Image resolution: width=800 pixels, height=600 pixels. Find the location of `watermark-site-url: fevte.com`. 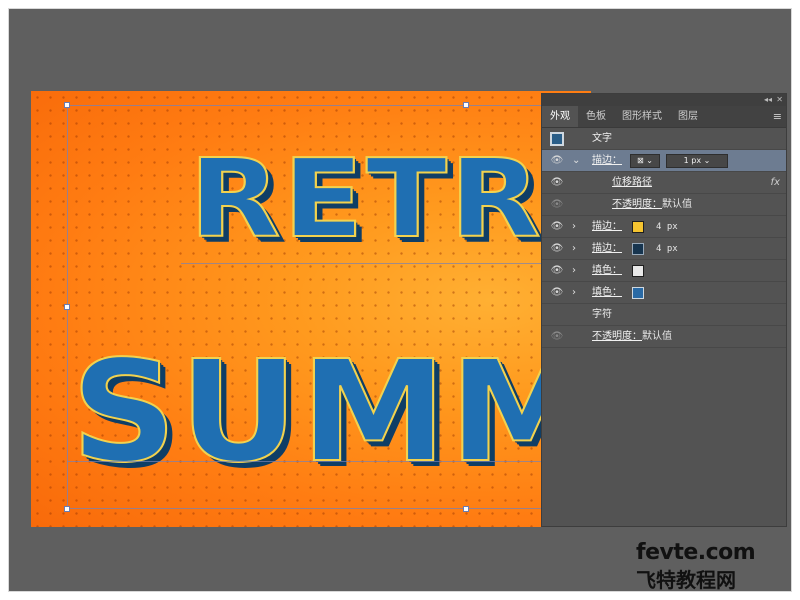

watermark-site-url: fevte.com is located at coordinates (696, 552).